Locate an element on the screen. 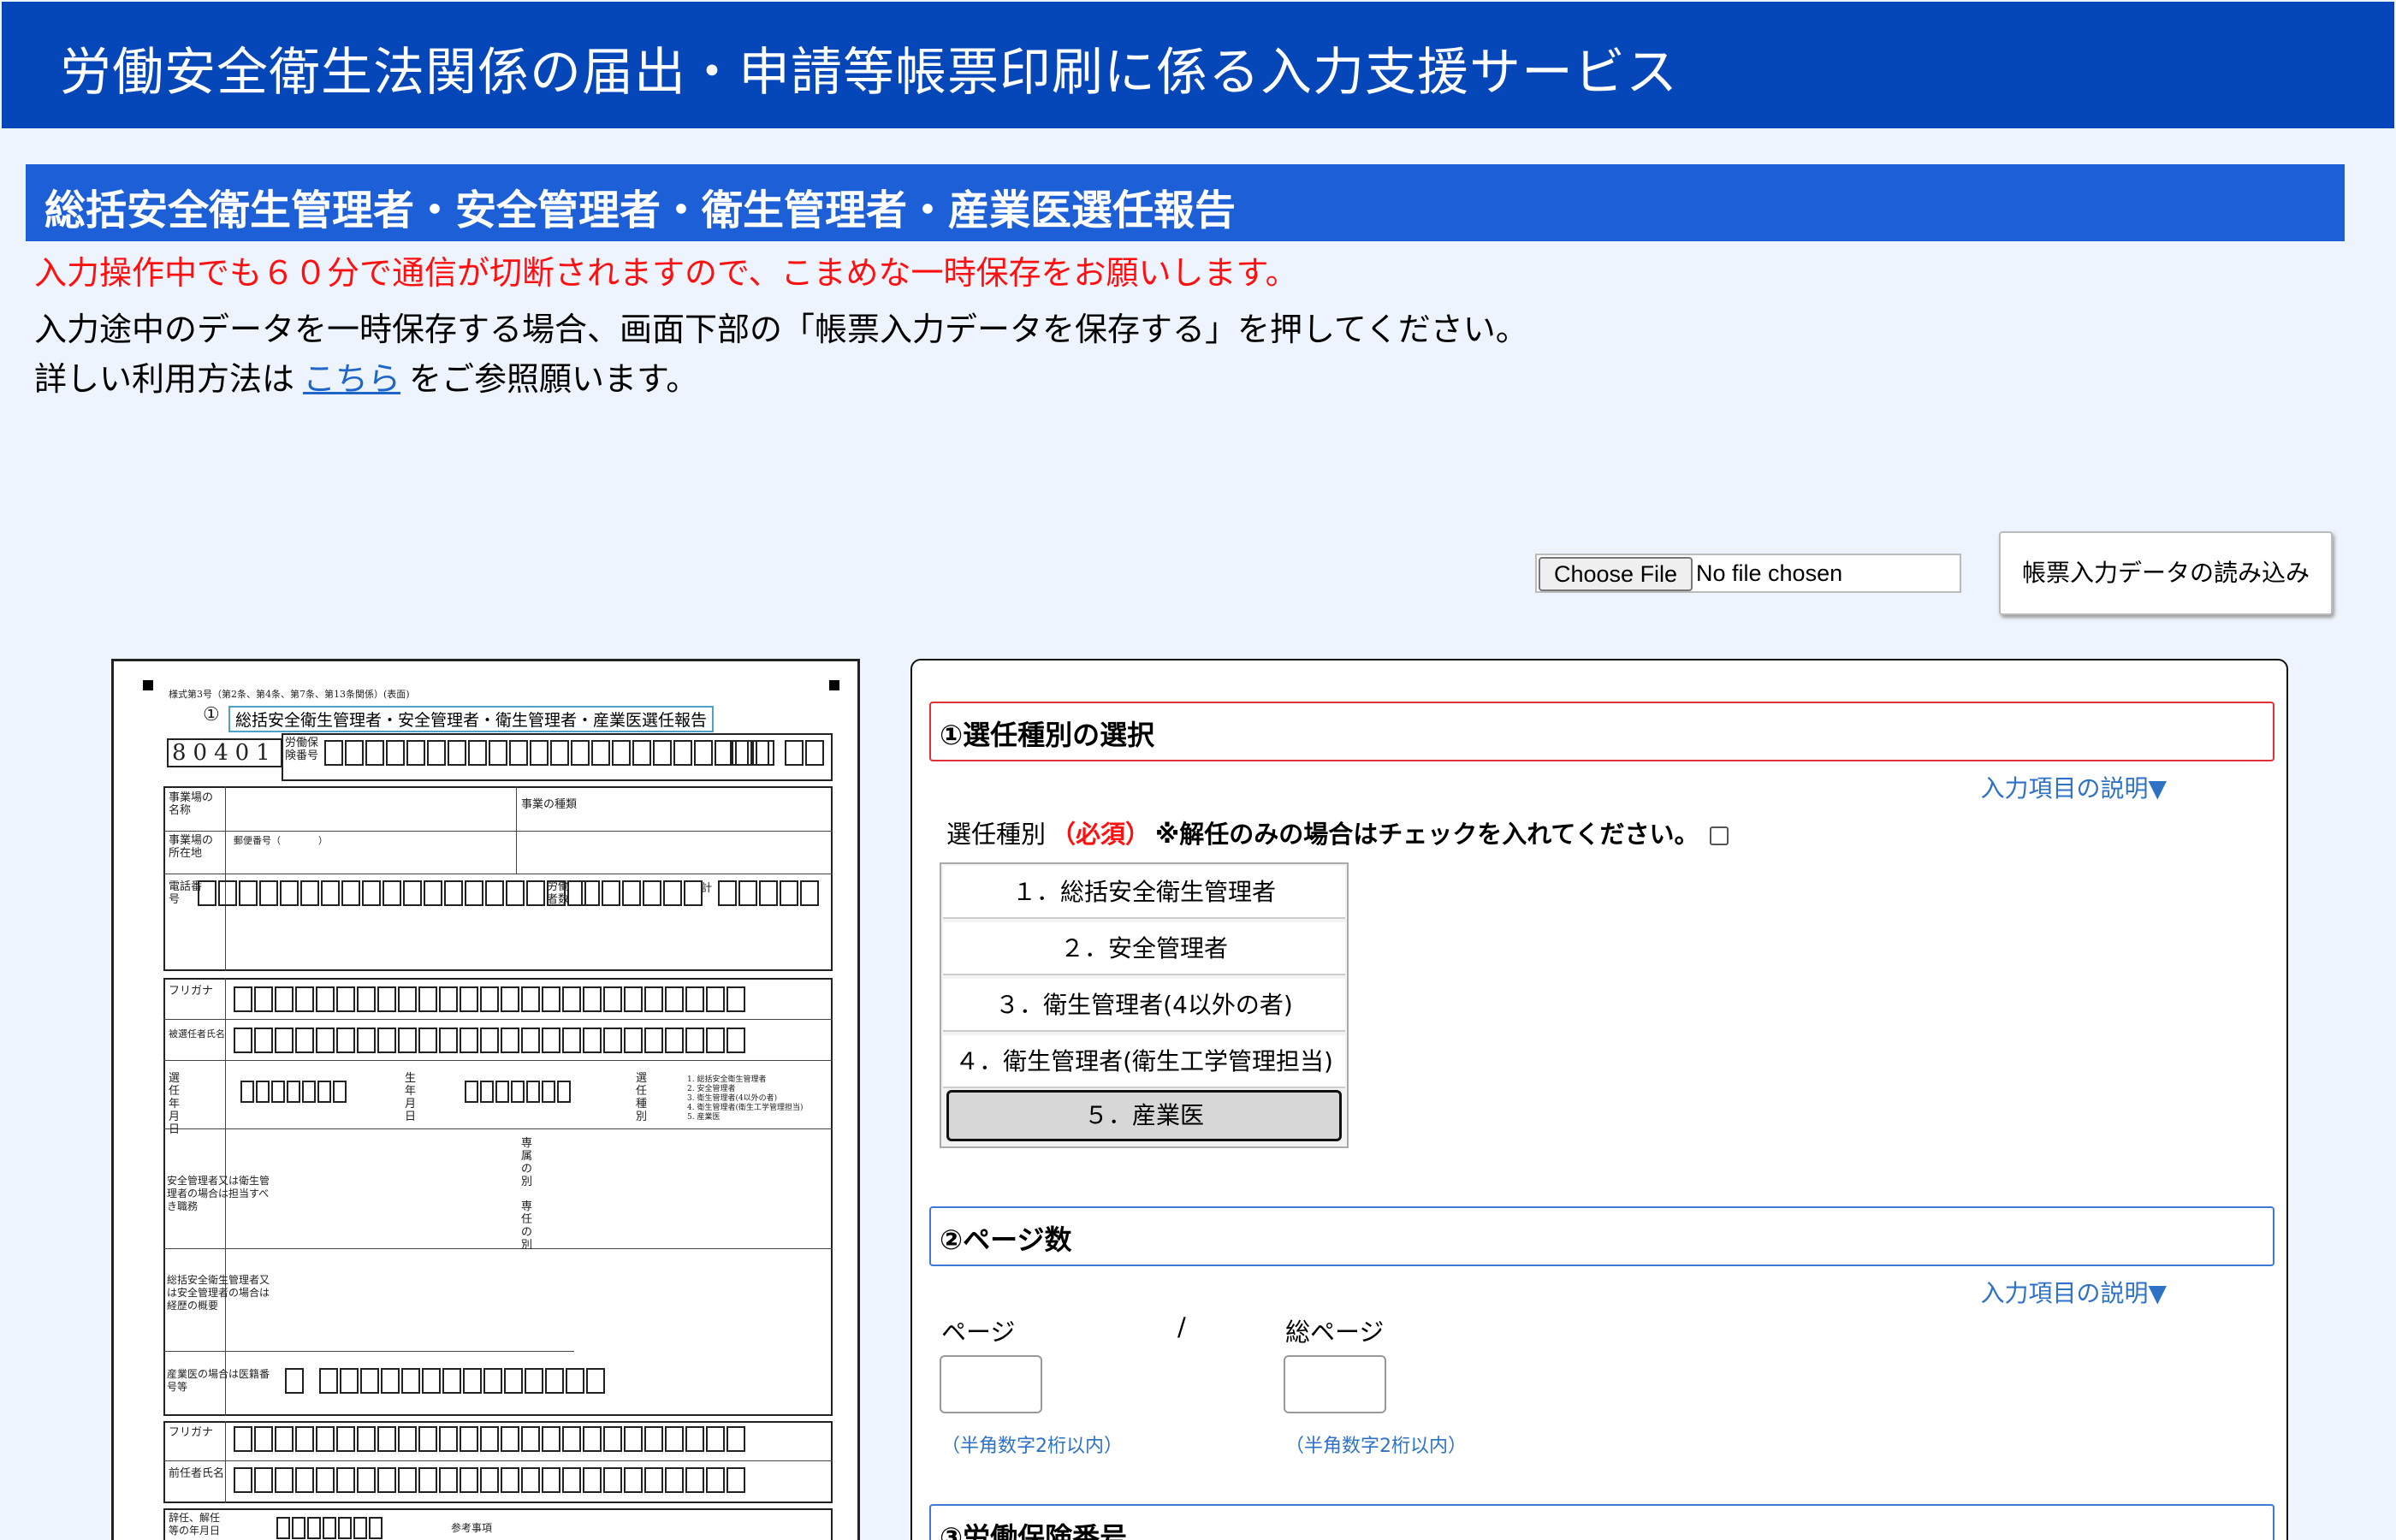 This screenshot has height=1540, width=2396. prev-furigana-cells is located at coordinates (491, 1440).